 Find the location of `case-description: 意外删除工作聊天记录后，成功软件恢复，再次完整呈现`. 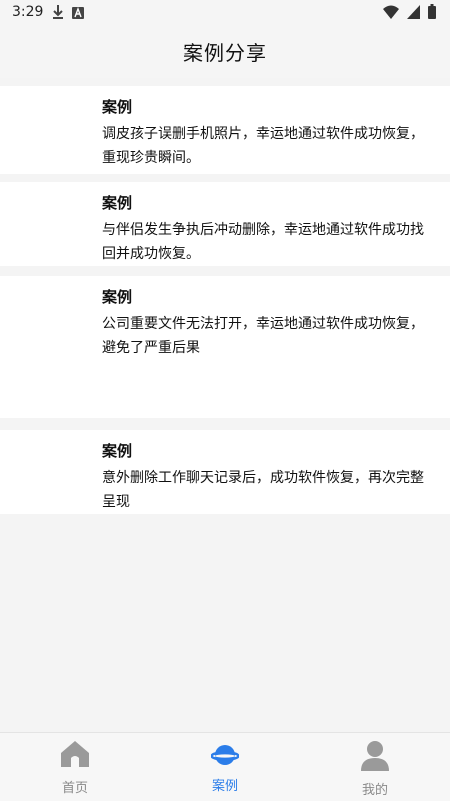

case-description: 意外删除工作聊天记录后，成功软件恢复，再次完整呈现 is located at coordinates (263, 490).